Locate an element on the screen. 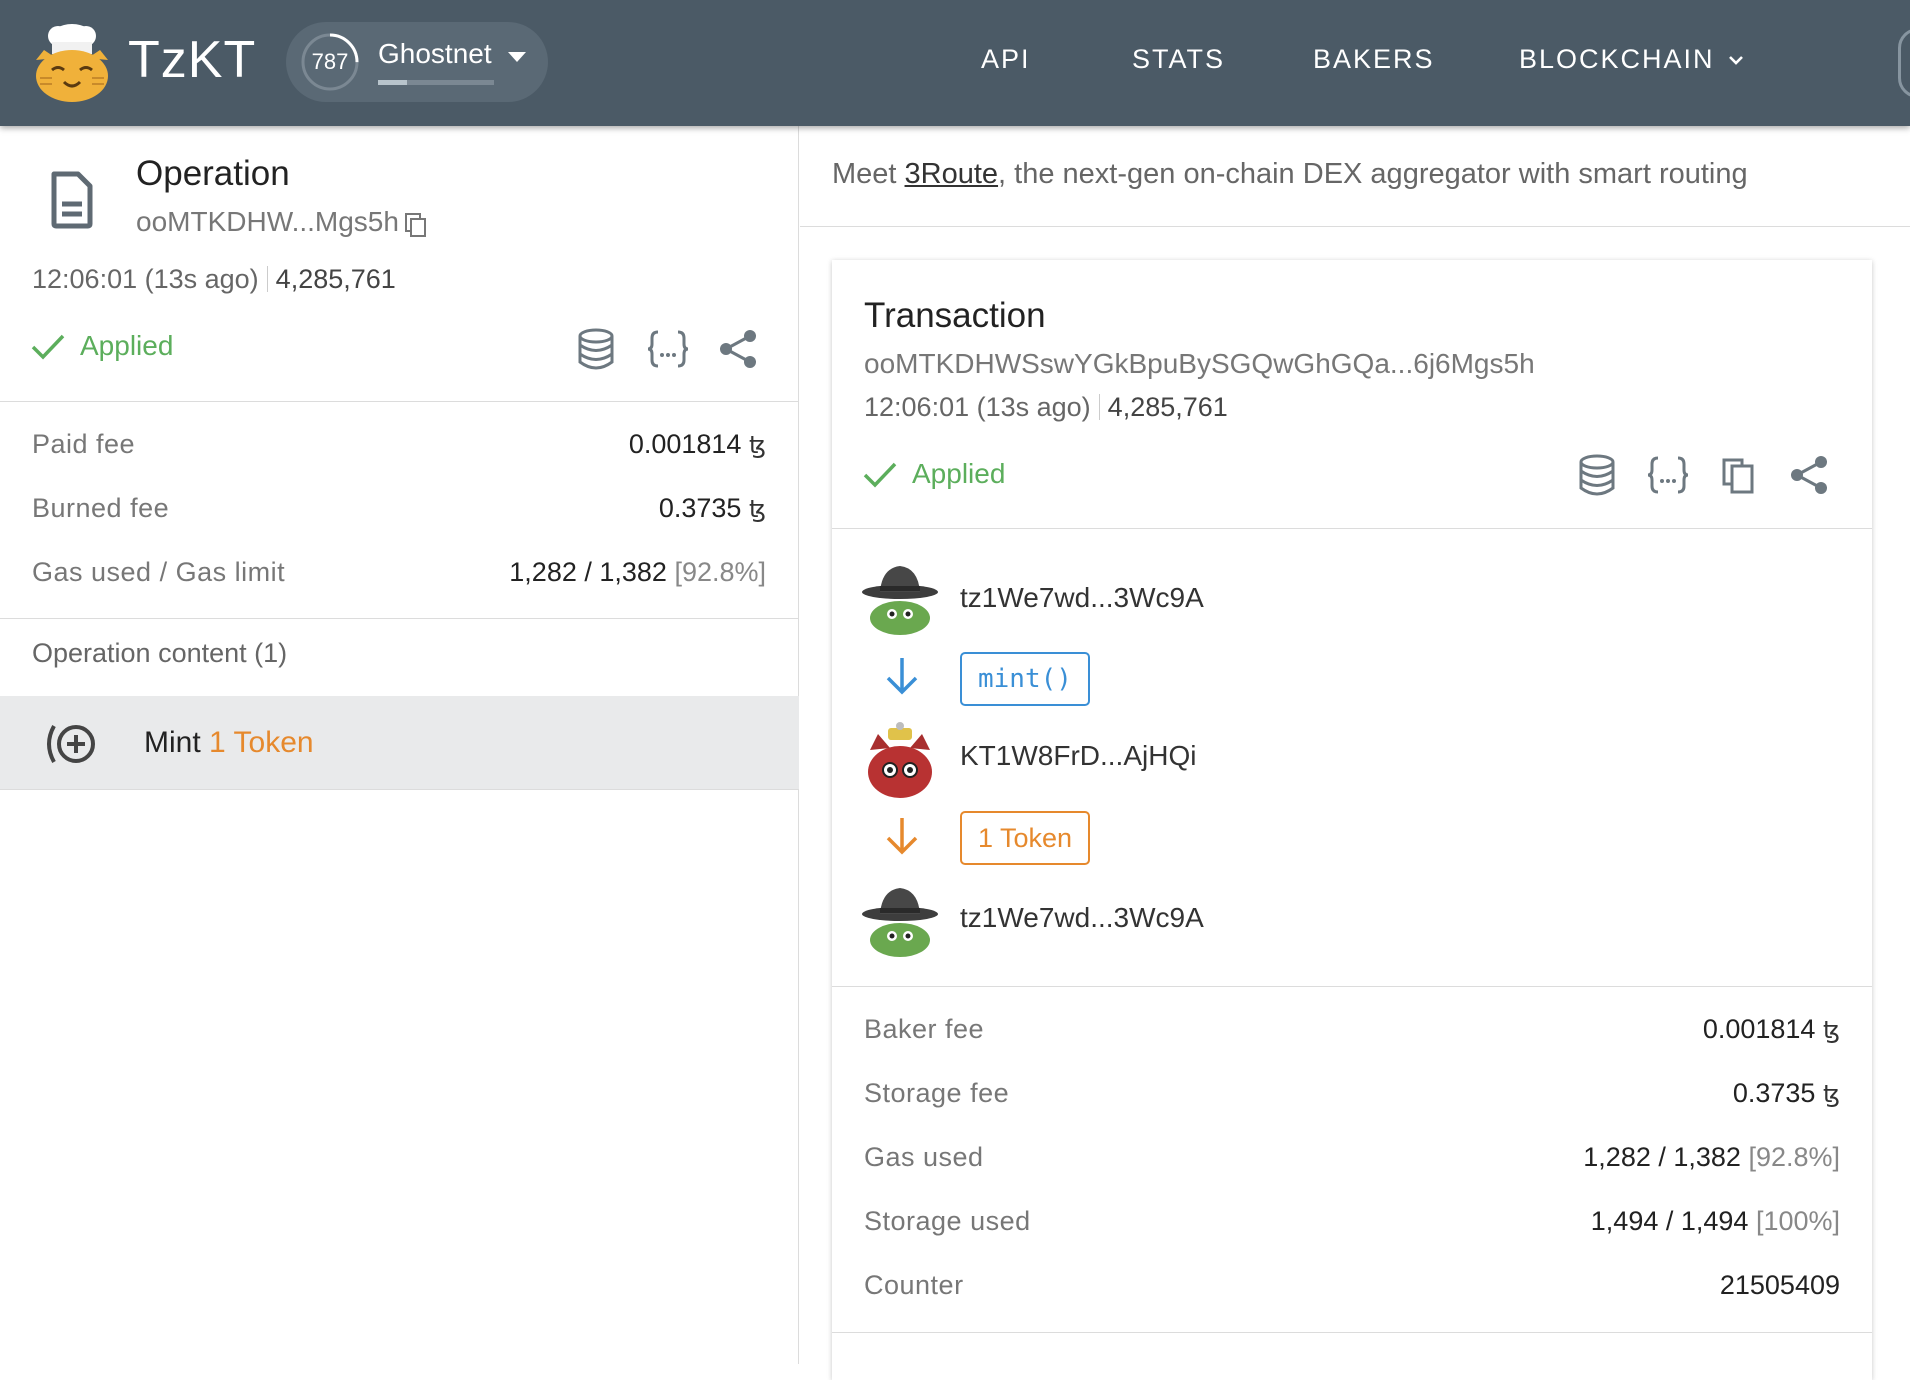 The height and width of the screenshot is (1380, 1910). operation-content-item: Mint 1 Token is located at coordinates (399, 743).